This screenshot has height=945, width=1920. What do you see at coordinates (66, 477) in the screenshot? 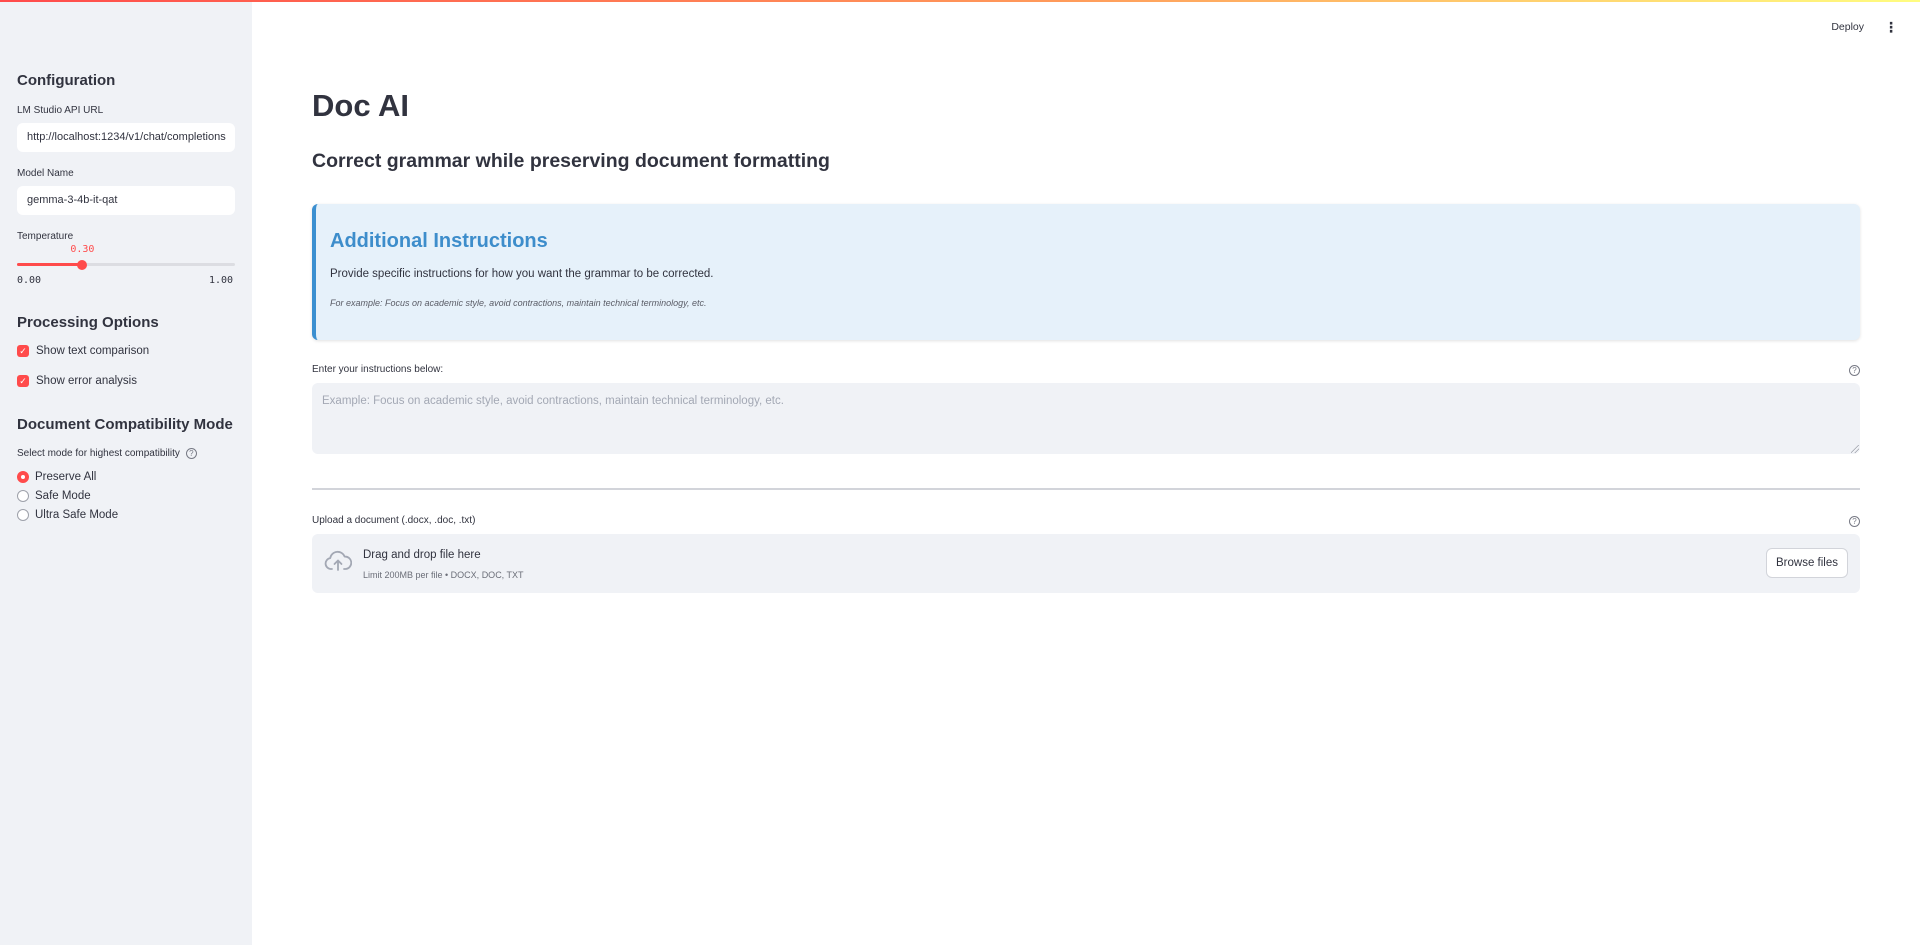
I see `radio-label: Preserve All` at bounding box center [66, 477].